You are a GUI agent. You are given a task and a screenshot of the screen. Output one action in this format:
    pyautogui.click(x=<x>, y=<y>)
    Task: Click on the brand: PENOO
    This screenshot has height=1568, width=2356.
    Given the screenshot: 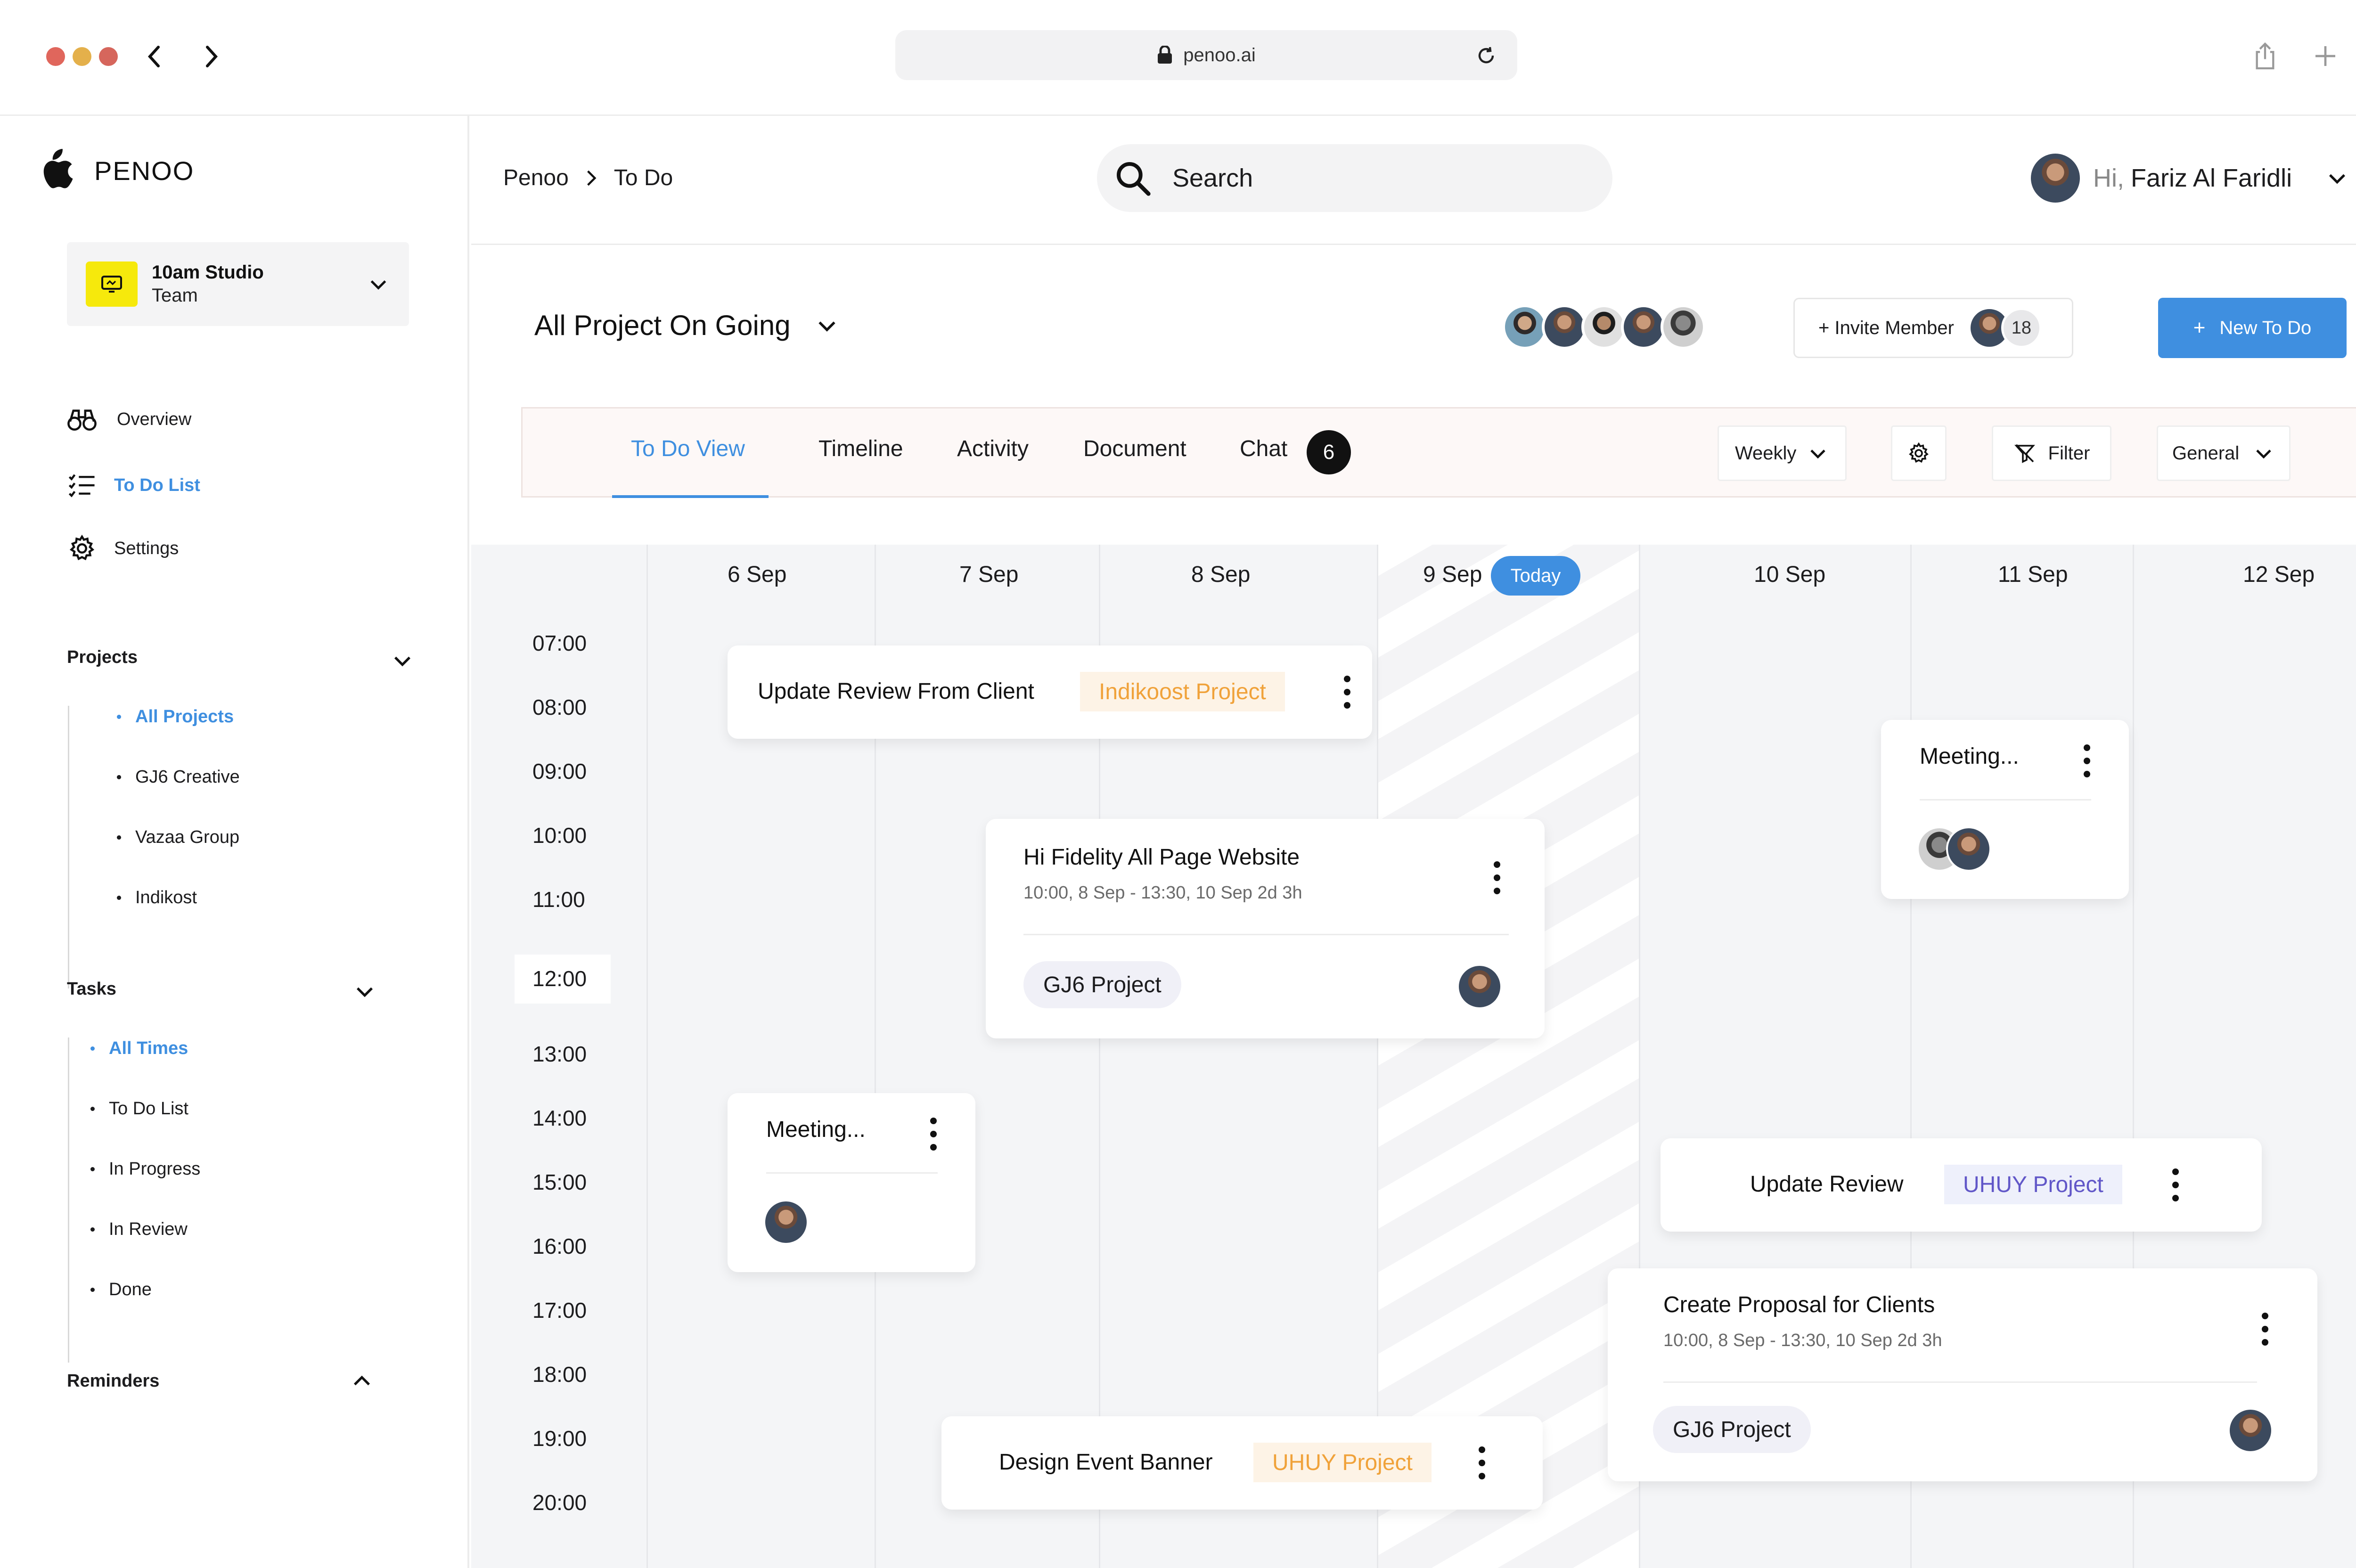 What is the action you would take?
    pyautogui.click(x=115, y=170)
    